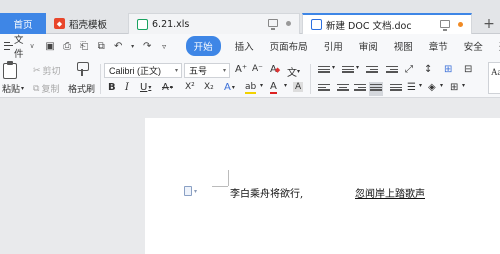  What do you see at coordinates (118, 46) in the screenshot?
I see `undo-icon: ↶` at bounding box center [118, 46].